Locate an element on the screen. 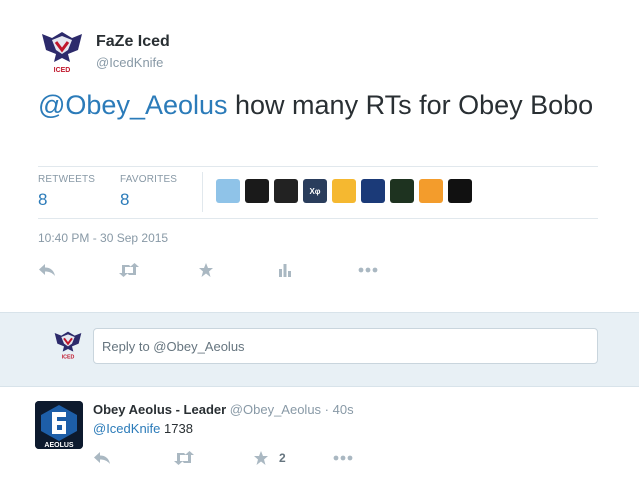  reply-avatar-text: AEOLUS is located at coordinates (59, 445).